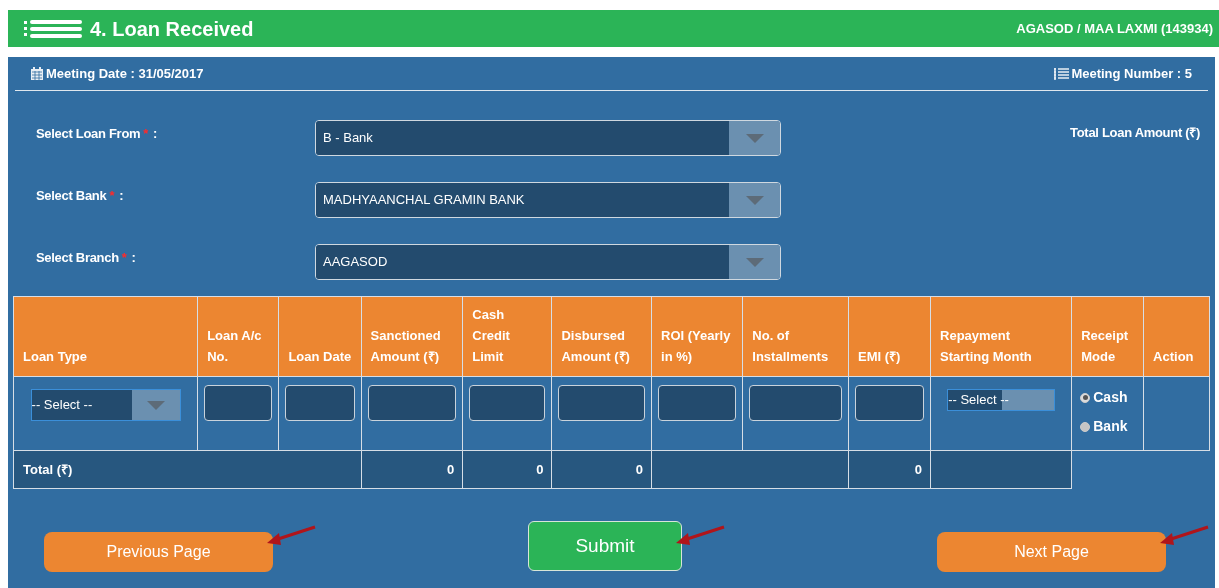 This screenshot has width=1219, height=588. Describe the element at coordinates (105, 336) in the screenshot. I see `column-header: Loan Type` at that location.